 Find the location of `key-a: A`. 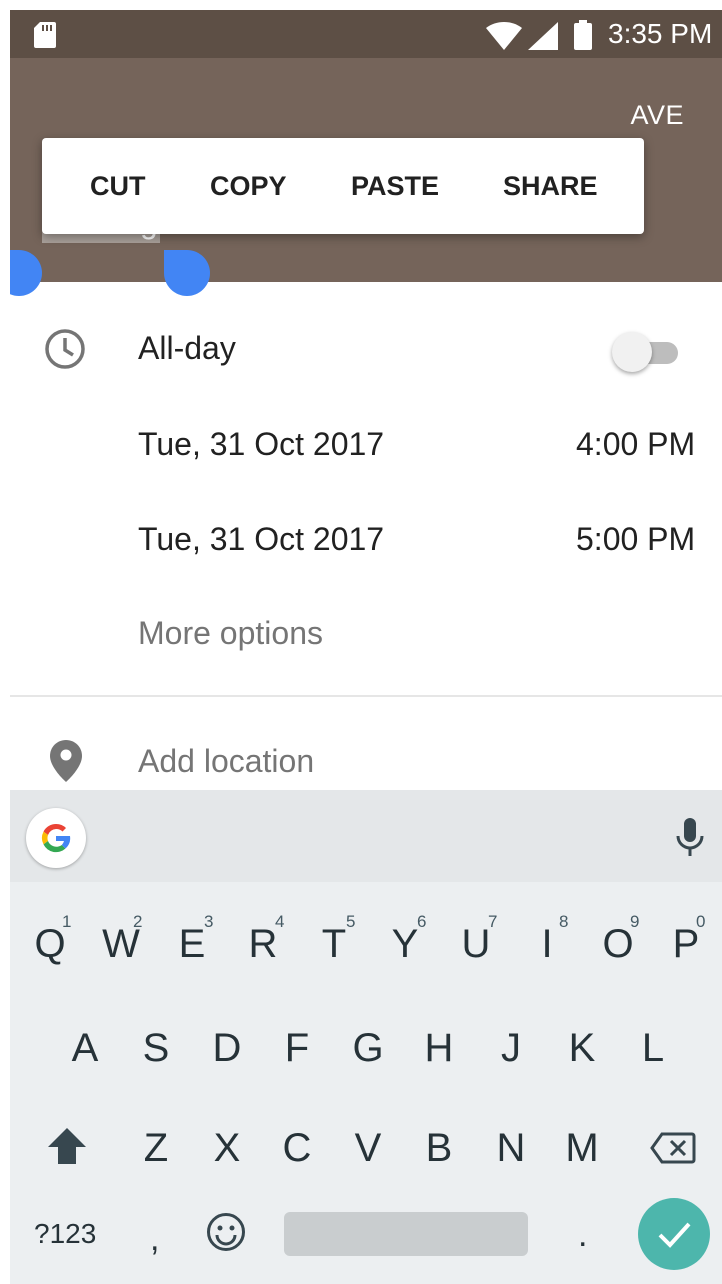

key-a: A is located at coordinates (85, 1048).